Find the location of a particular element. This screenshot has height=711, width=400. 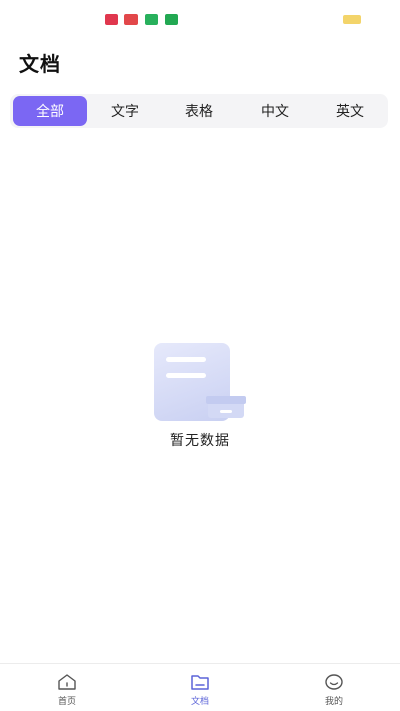

tab-english: 英文 is located at coordinates (350, 111).